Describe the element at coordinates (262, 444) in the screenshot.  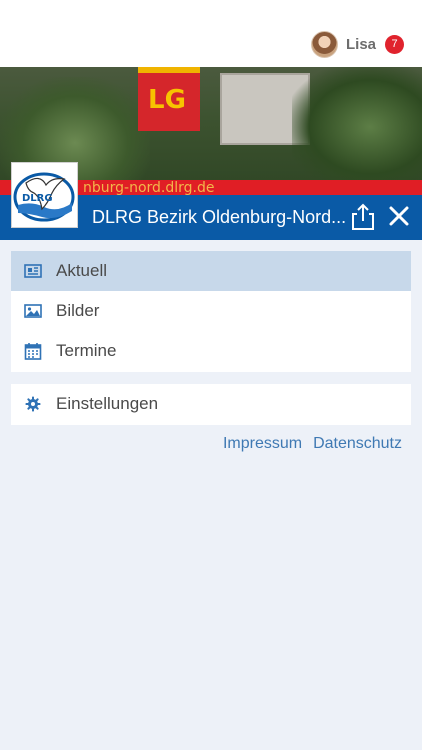
I see `impressum-link: Impressum` at that location.